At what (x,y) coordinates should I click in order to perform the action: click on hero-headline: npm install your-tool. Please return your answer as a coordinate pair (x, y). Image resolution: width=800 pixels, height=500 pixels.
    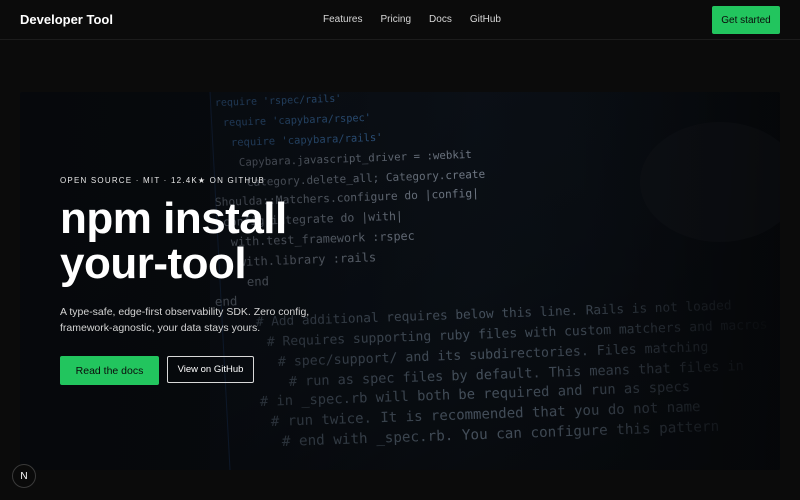
    Looking at the image, I should click on (173, 241).